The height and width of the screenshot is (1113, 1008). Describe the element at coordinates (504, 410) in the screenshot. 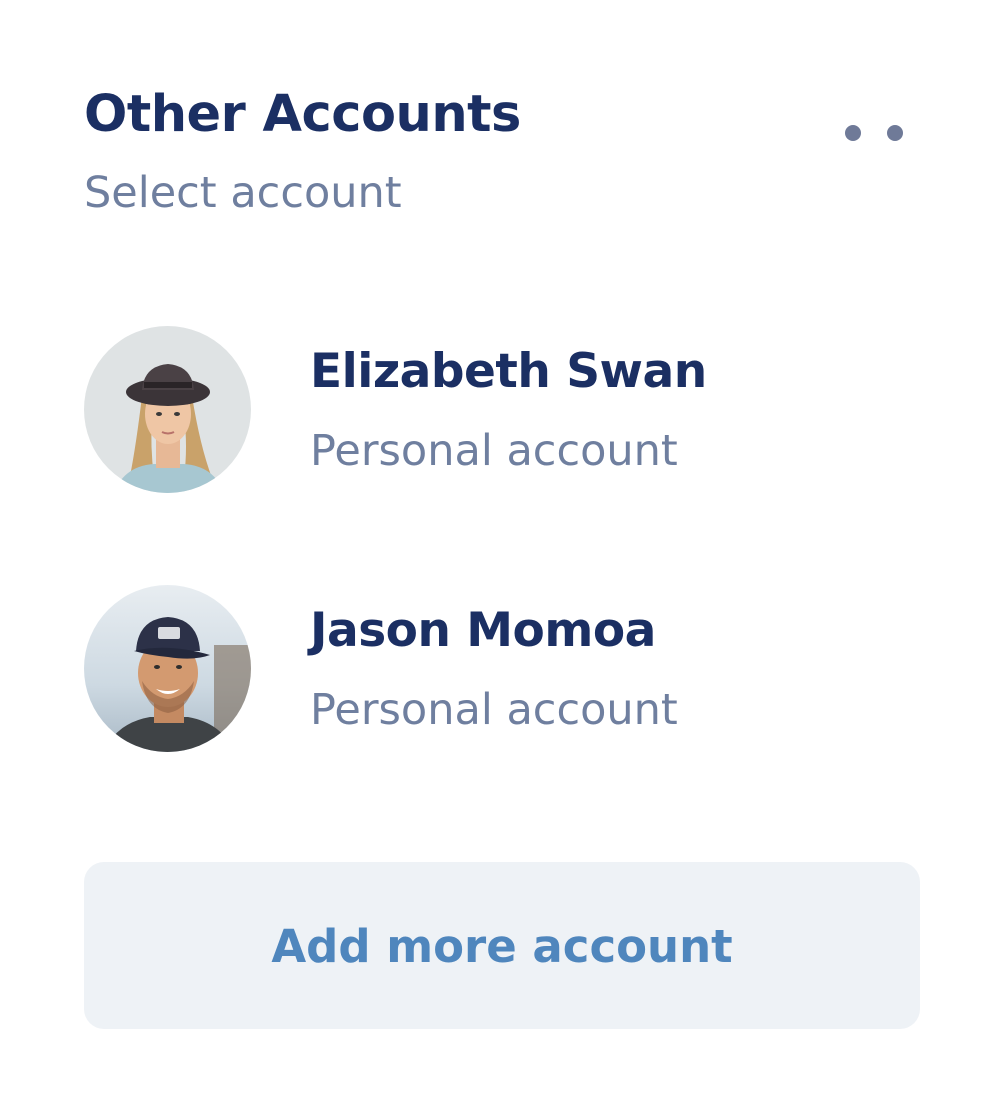

I see `account-item-elizabeth-swan: Elizabeth Swan Personal account` at that location.